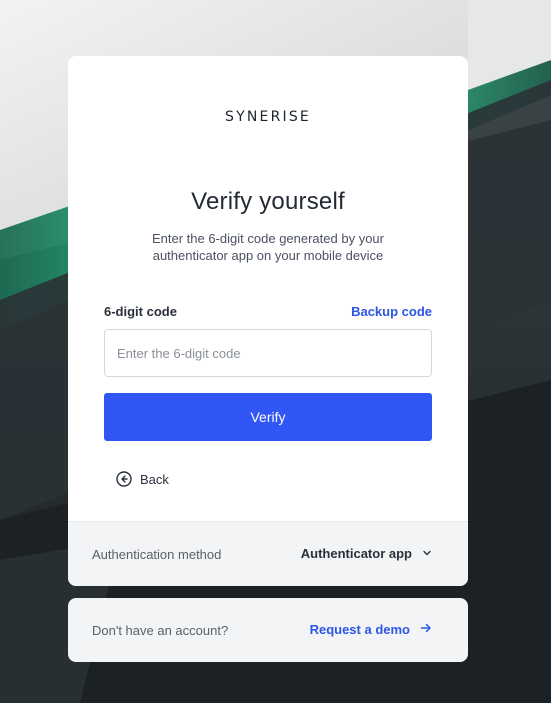 Image resolution: width=551 pixels, height=703 pixels. What do you see at coordinates (426, 629) in the screenshot?
I see `arrow-right-icon` at bounding box center [426, 629].